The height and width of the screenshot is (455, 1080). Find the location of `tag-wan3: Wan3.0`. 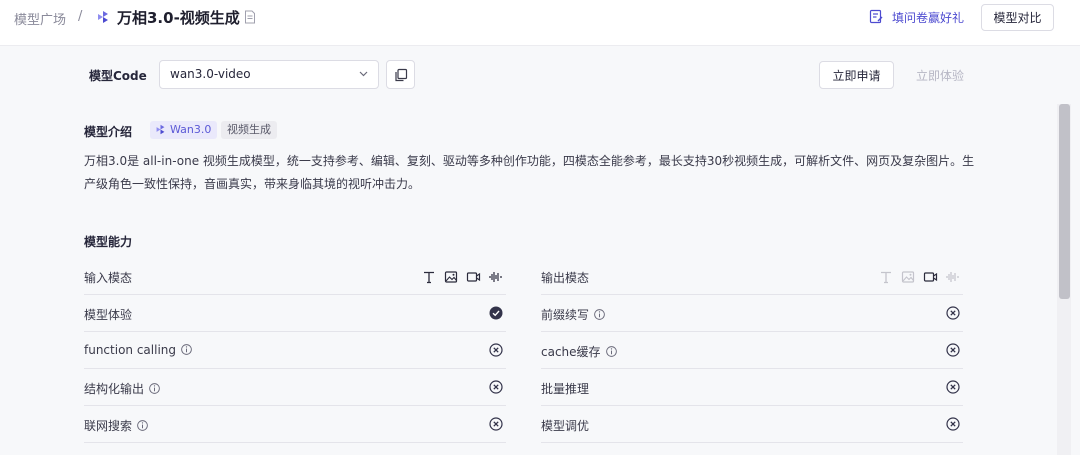

tag-wan3: Wan3.0 is located at coordinates (184, 130).